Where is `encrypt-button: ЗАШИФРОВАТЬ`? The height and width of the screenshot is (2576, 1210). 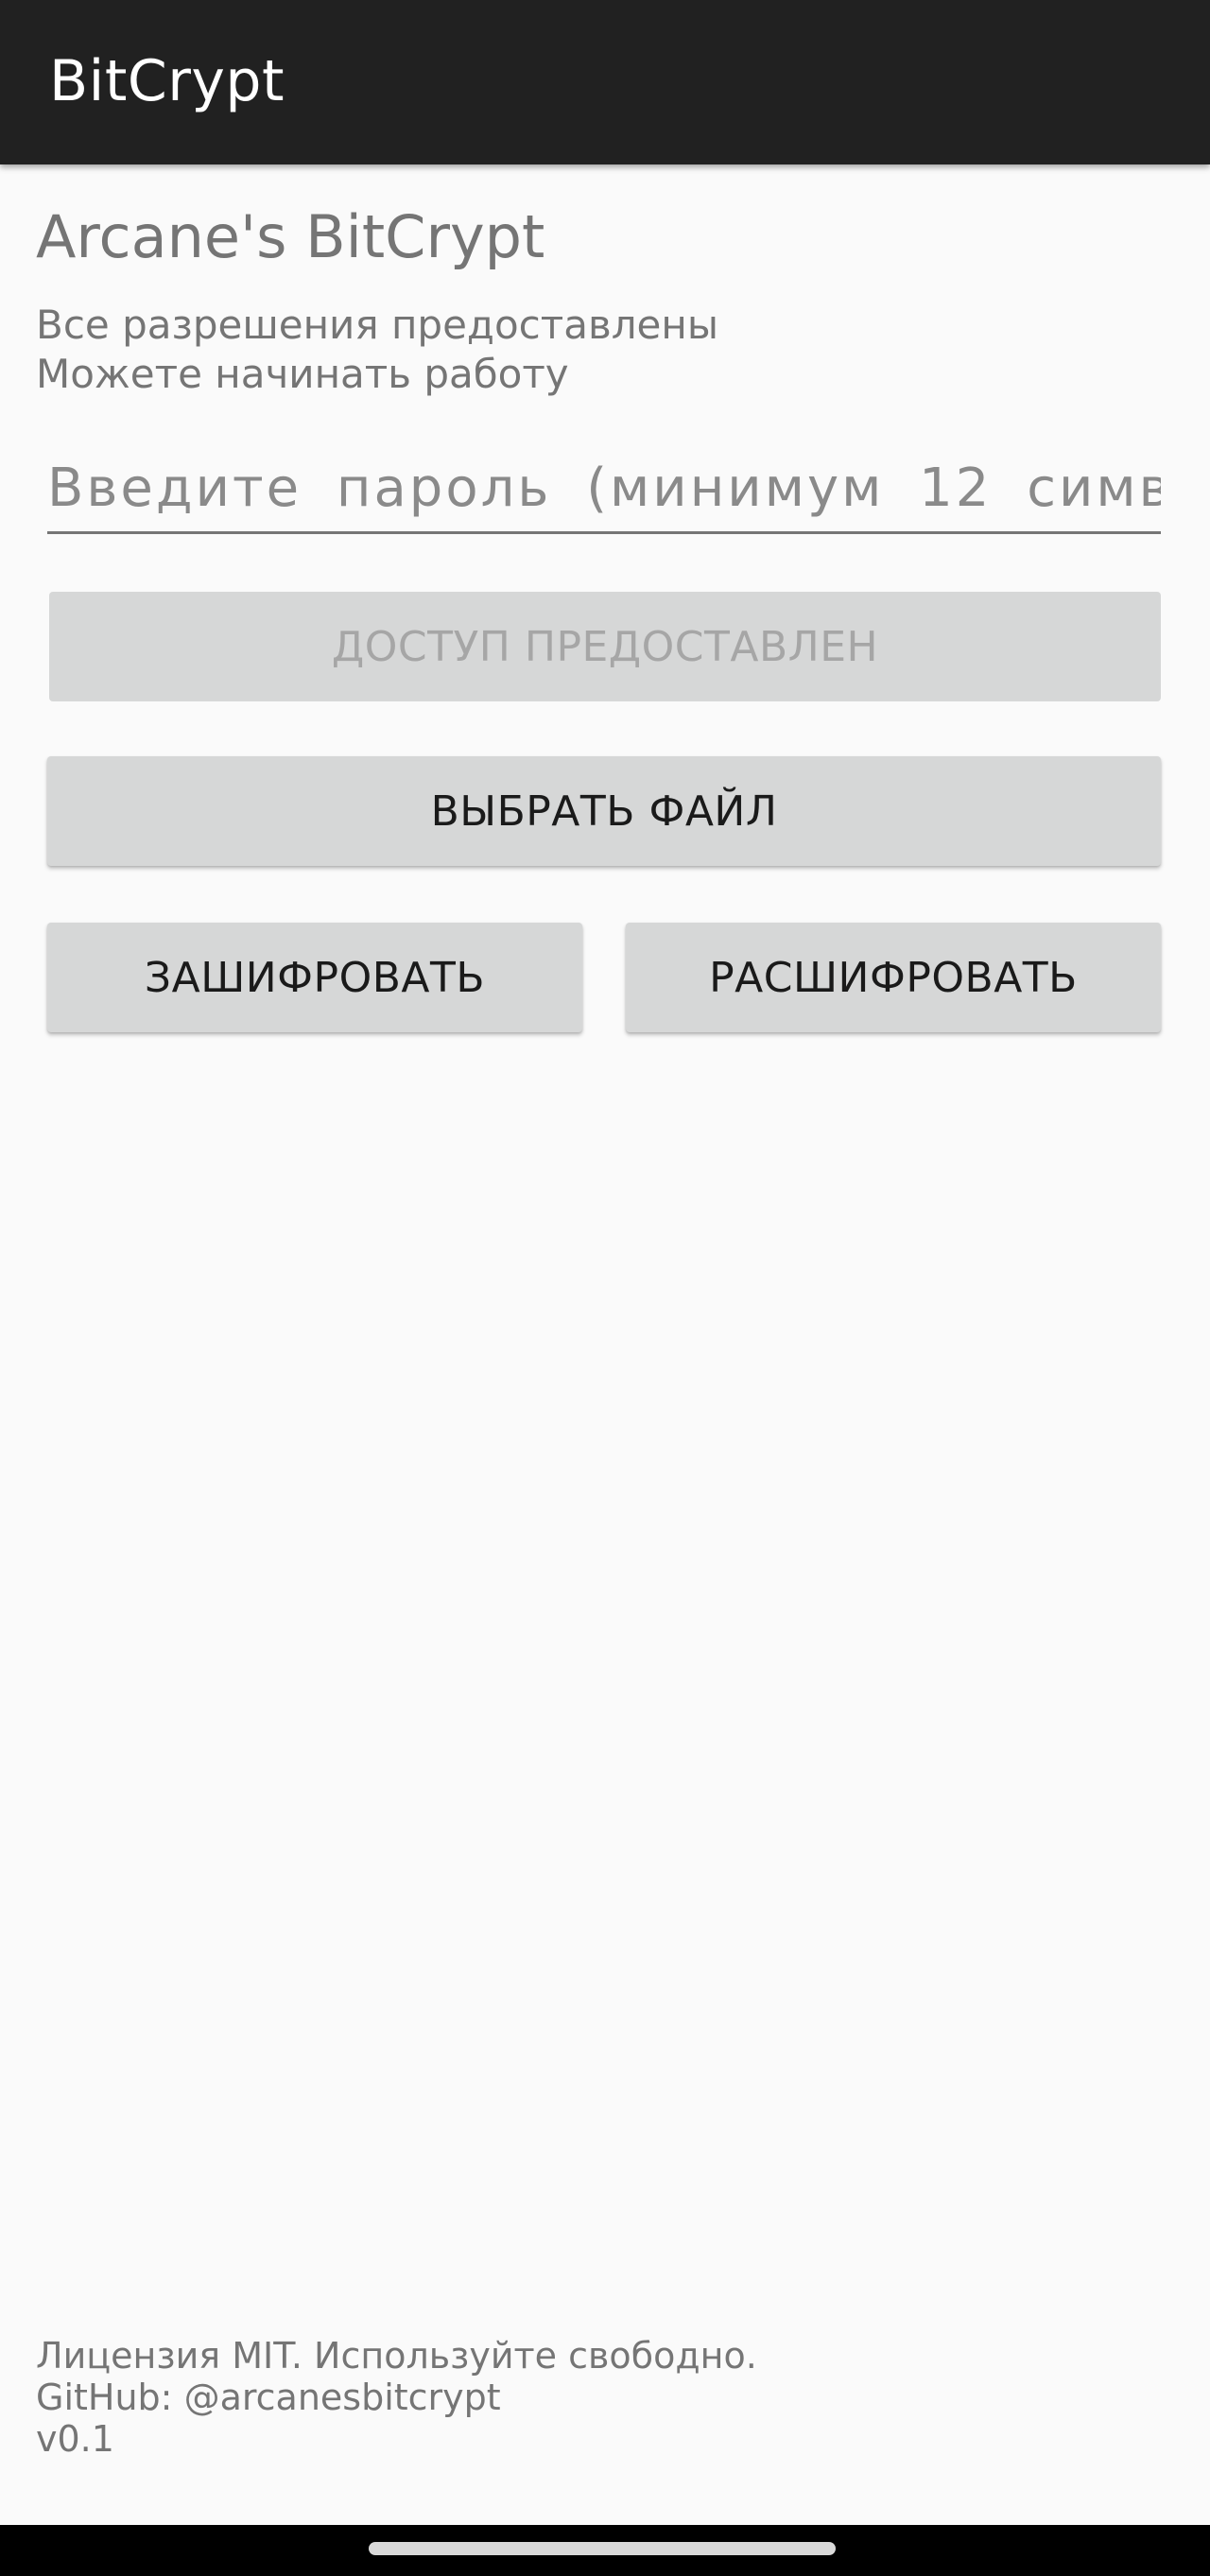 encrypt-button: ЗАШИФРОВАТЬ is located at coordinates (314, 977).